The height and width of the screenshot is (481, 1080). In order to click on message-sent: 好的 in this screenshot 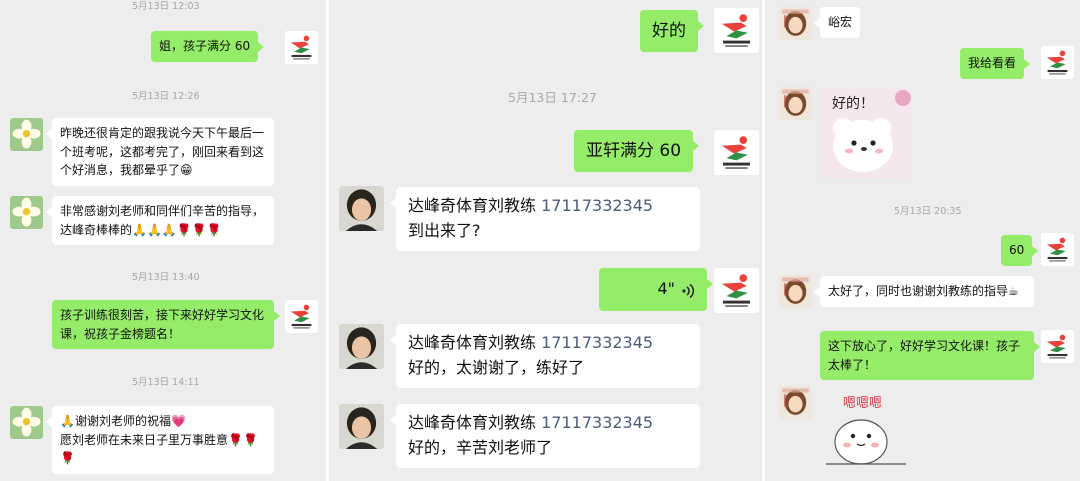, I will do `click(672, 31)`.